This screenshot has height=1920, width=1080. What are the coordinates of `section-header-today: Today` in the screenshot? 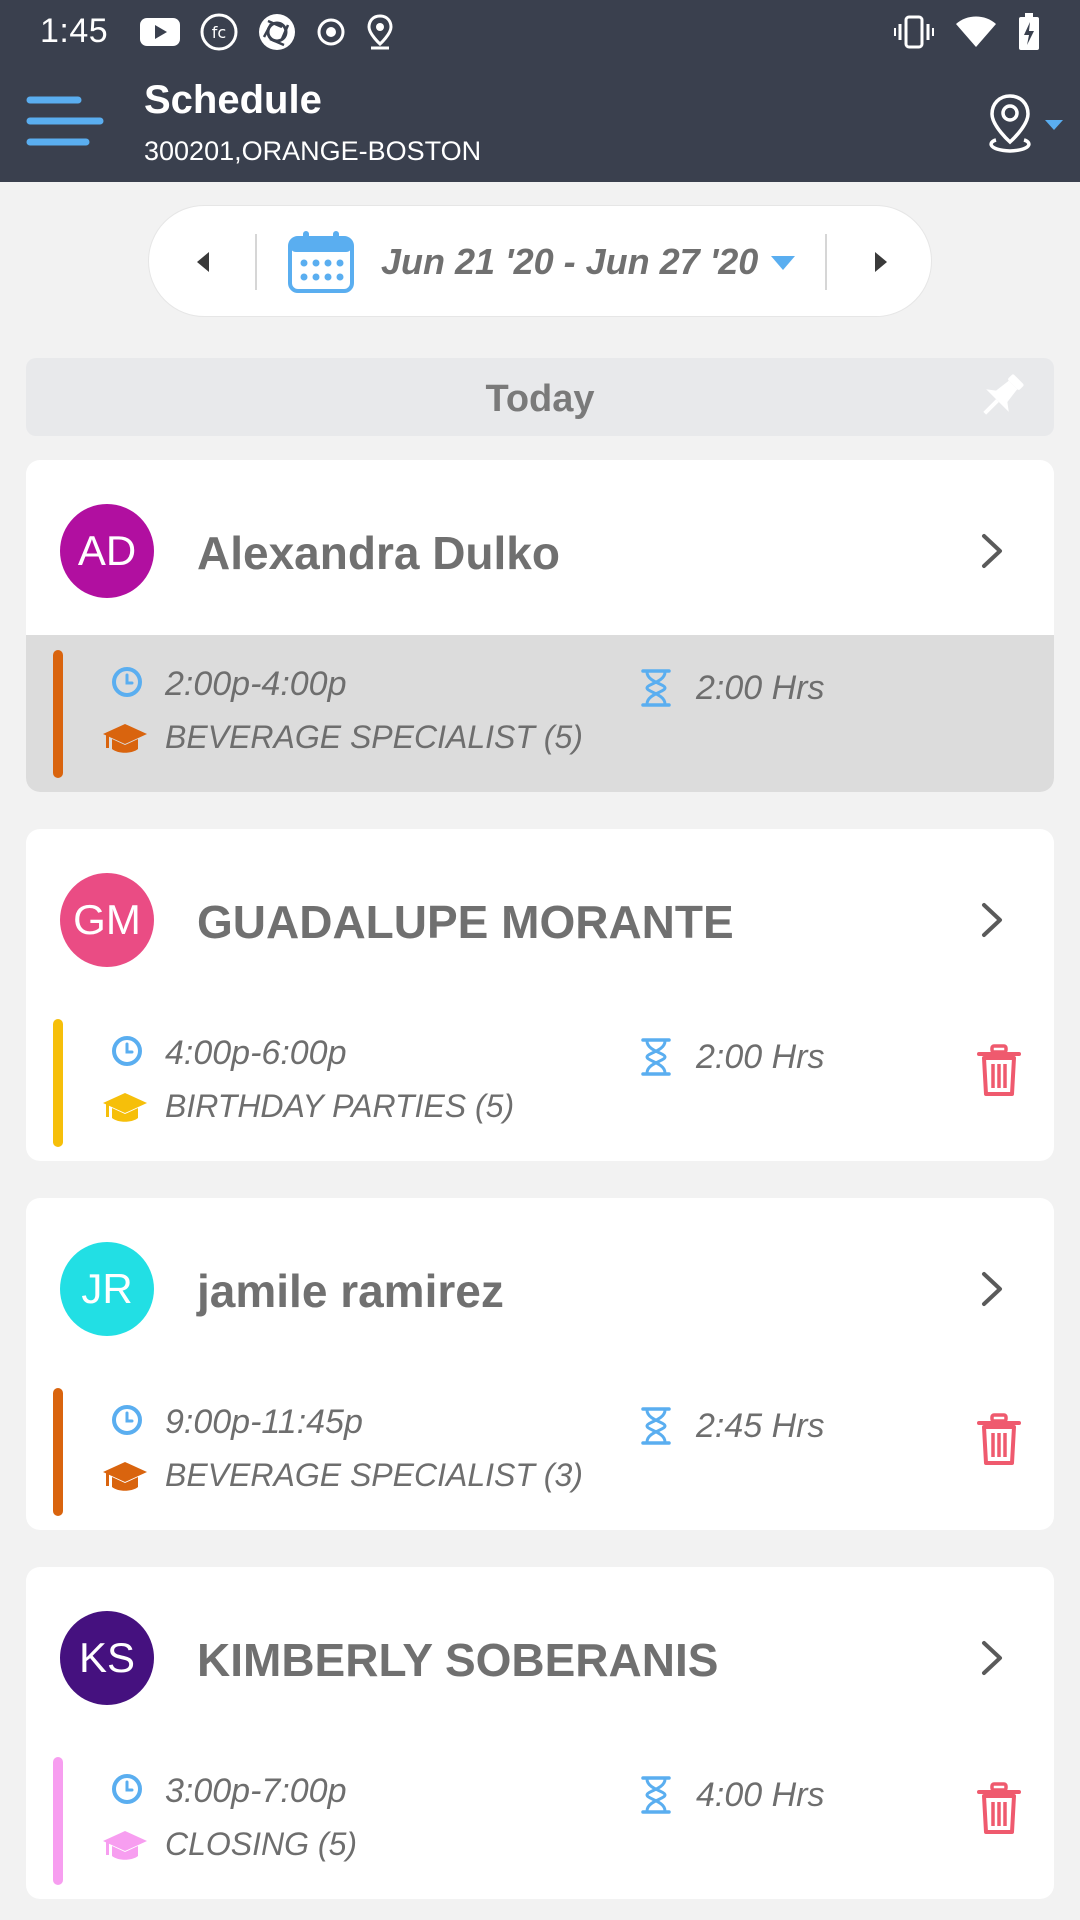 It's located at (540, 397).